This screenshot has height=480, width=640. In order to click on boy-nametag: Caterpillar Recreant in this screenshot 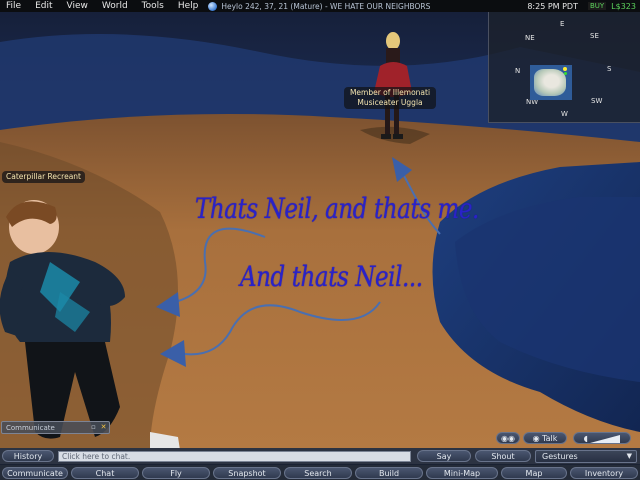, I will do `click(43, 177)`.